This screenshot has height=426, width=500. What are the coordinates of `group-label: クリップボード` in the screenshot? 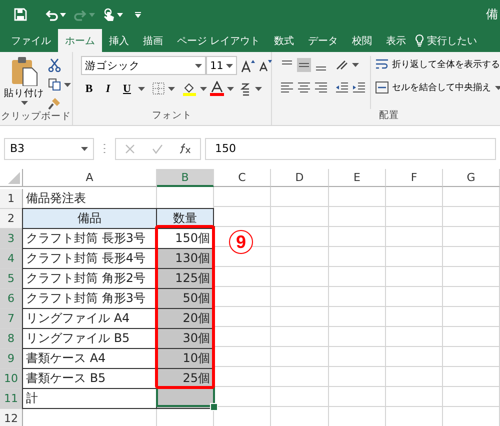 It's located at (36, 117).